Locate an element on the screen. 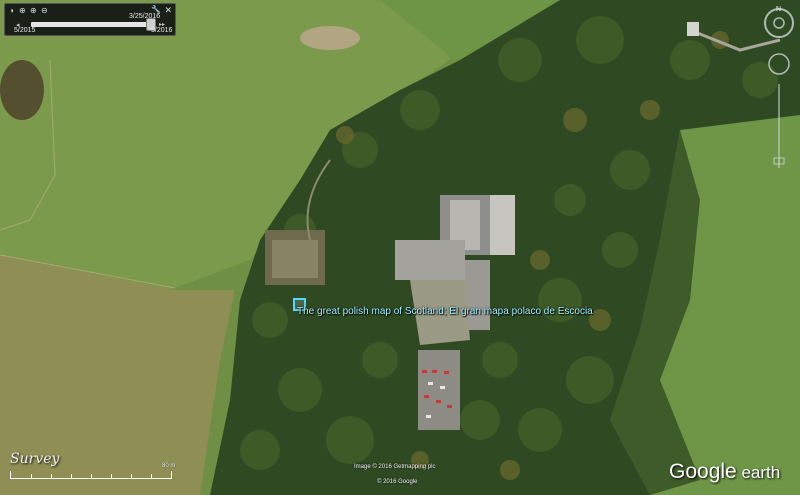 The width and height of the screenshot is (800, 495). zoom-in-icon: ⊕ is located at coordinates (33, 10).